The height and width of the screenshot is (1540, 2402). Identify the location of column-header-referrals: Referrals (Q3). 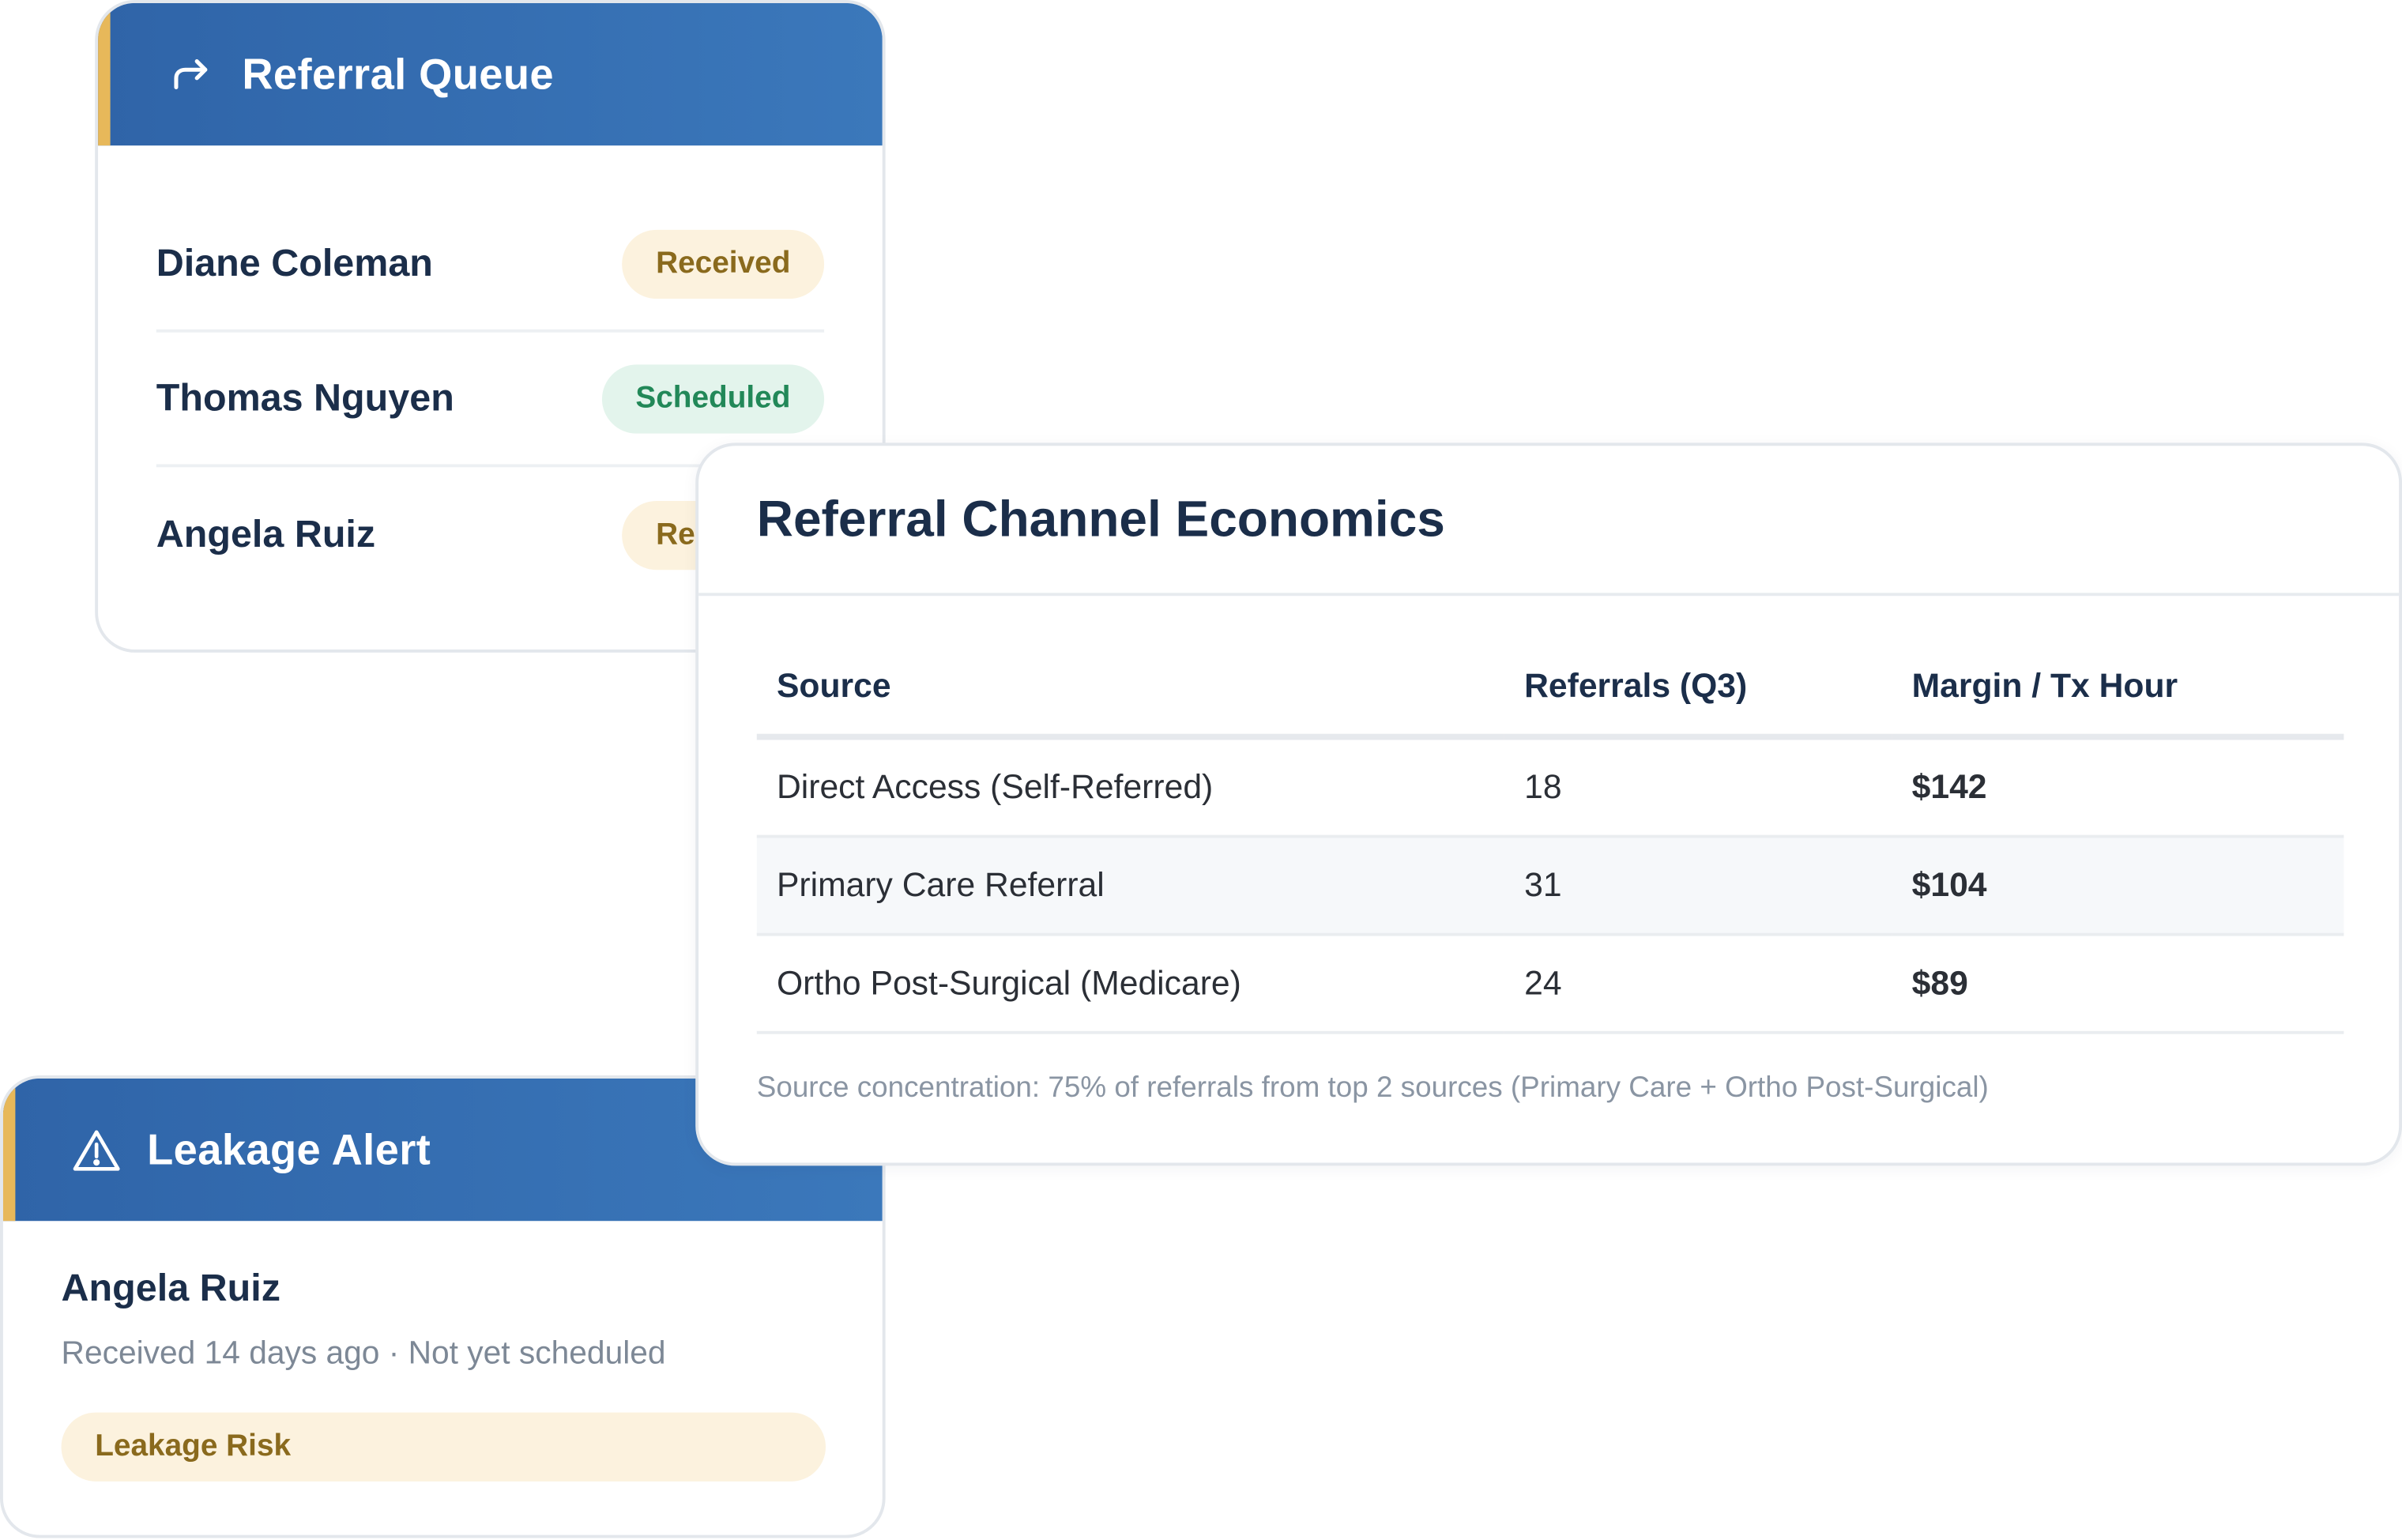
(1698, 689).